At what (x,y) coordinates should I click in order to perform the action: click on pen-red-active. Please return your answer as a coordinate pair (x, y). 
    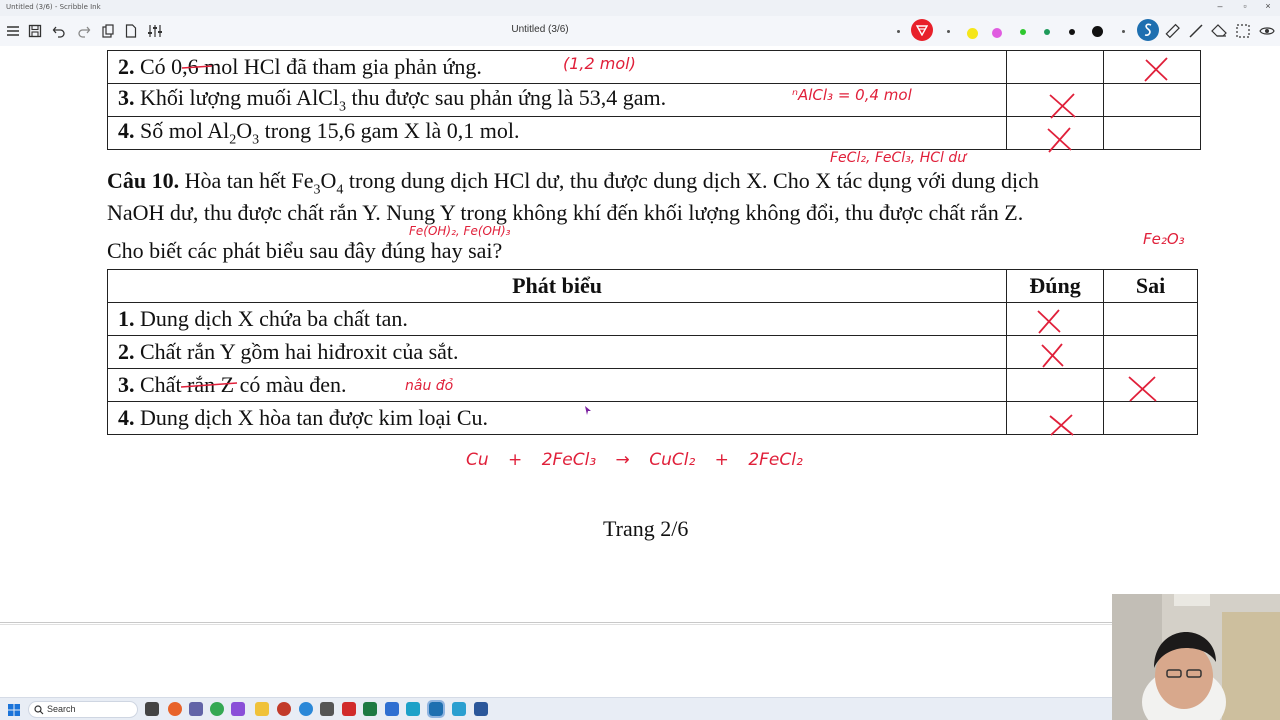
    Looking at the image, I should click on (922, 30).